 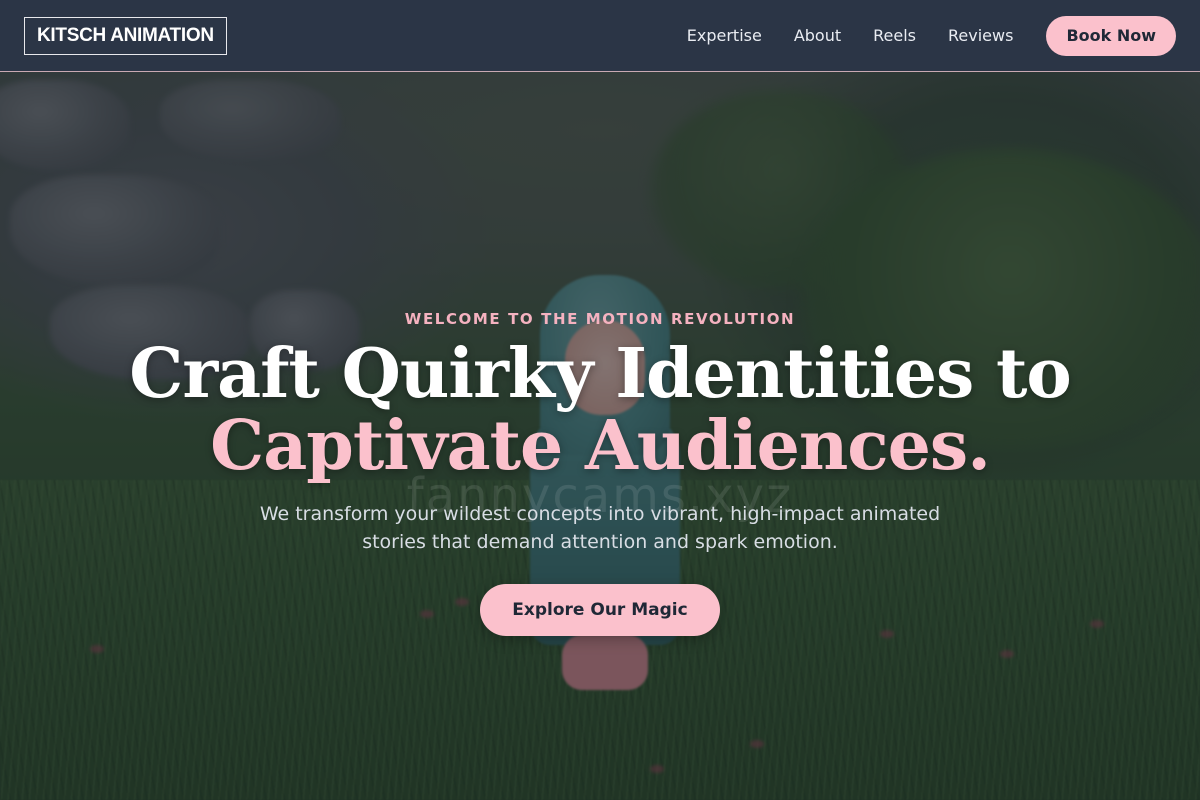 I want to click on nav-link-expertise: Expertise, so click(x=724, y=35).